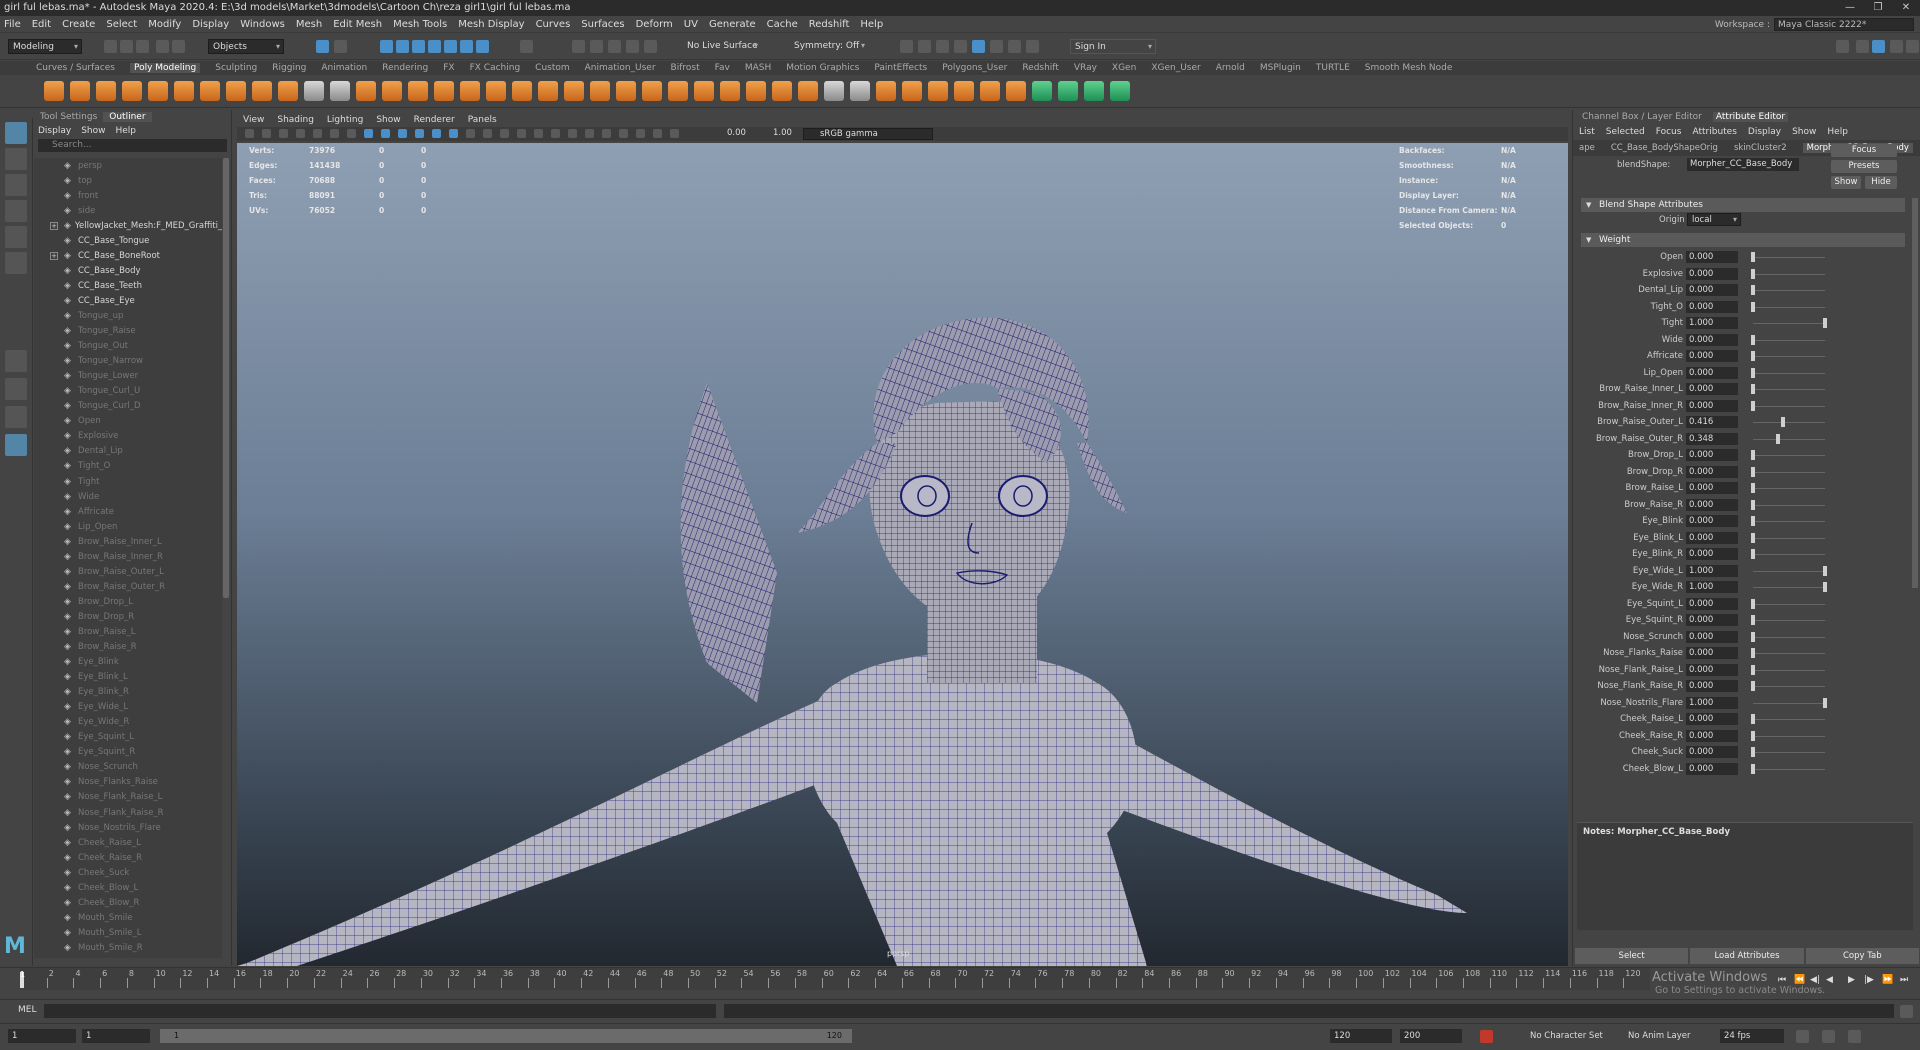 The width and height of the screenshot is (1920, 1050). I want to click on bool-union-icon, so click(470, 91).